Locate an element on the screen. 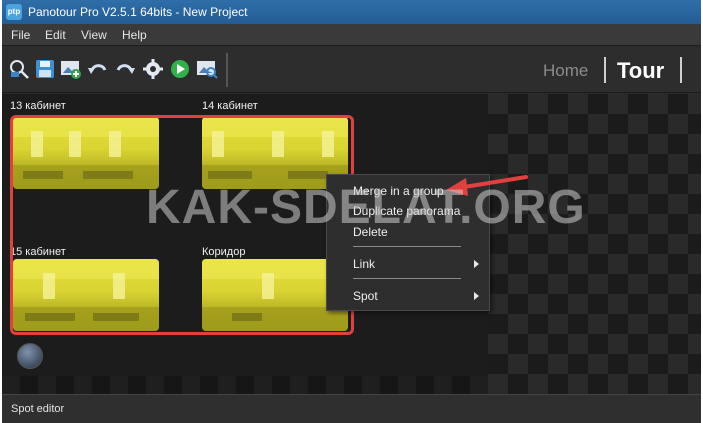 The height and width of the screenshot is (423, 703). panorama-label-1: 13 кабинет is located at coordinates (38, 106).